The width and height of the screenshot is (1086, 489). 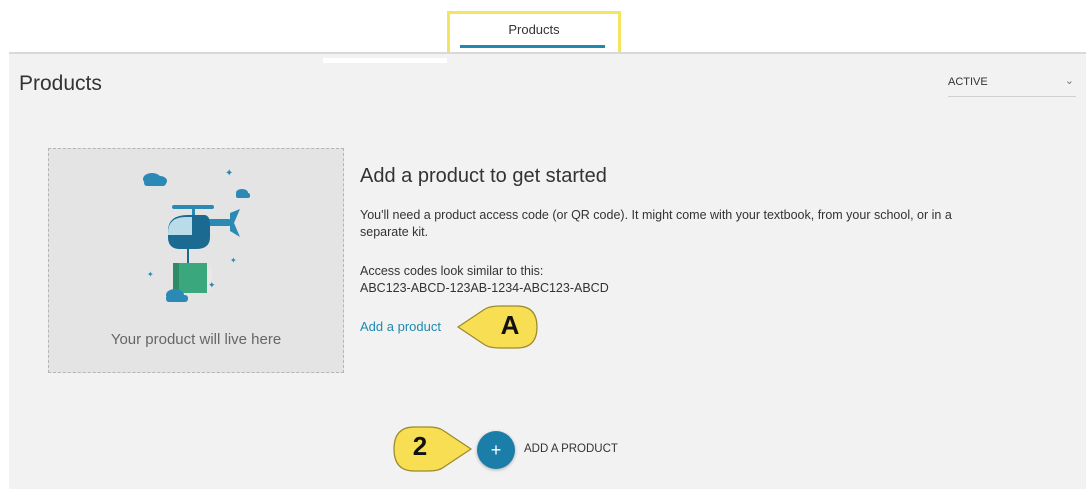 I want to click on access-code-label: Access codes look similar to this:, so click(x=452, y=271).